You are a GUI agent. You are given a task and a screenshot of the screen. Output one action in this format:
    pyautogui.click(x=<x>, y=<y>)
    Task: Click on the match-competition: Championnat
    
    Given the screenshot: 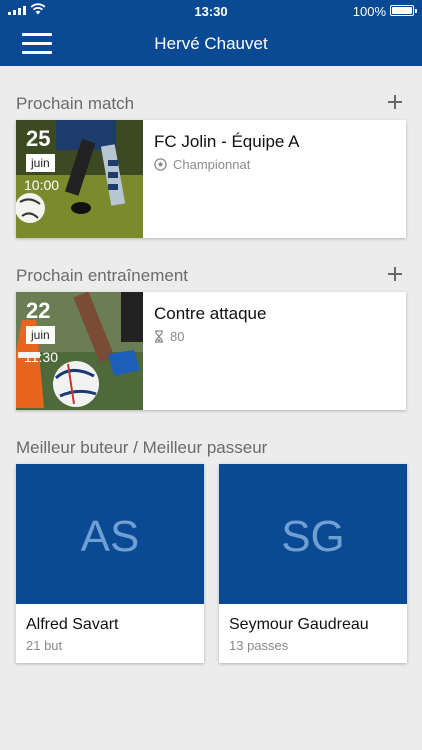 What is the action you would take?
    pyautogui.click(x=212, y=164)
    